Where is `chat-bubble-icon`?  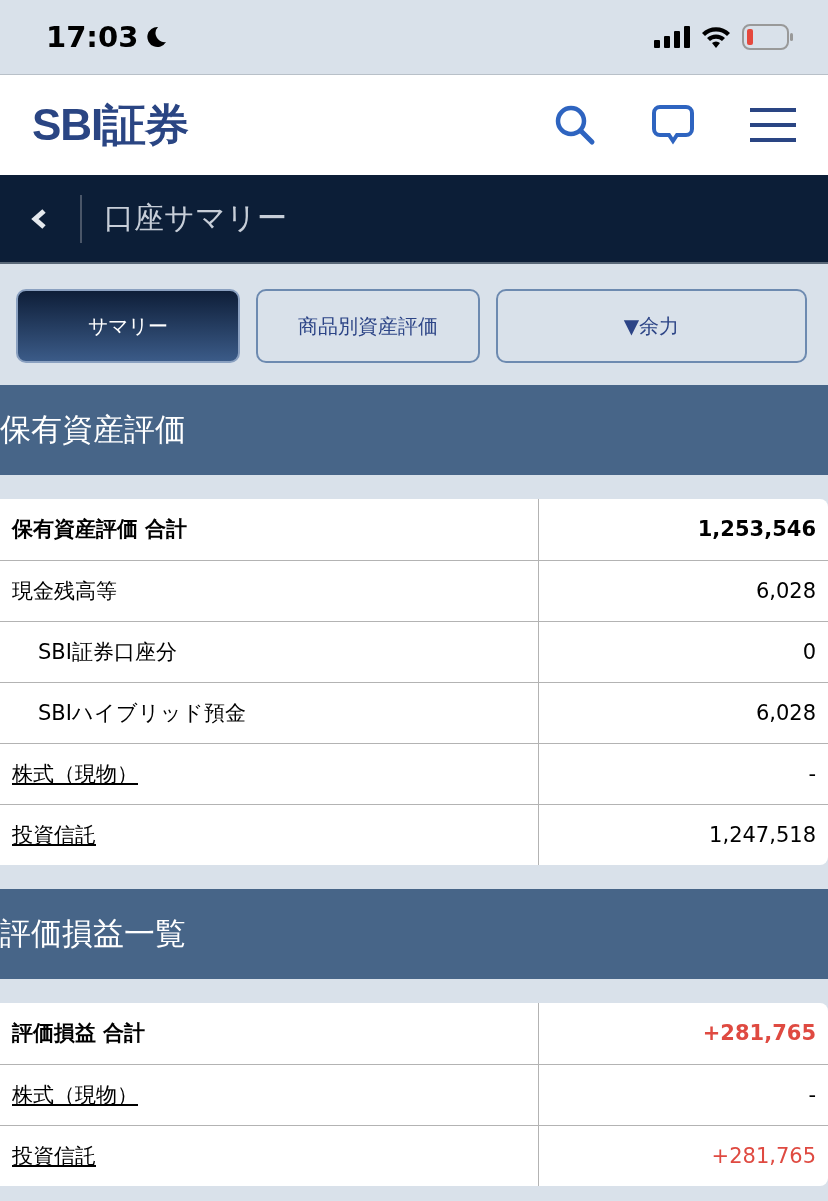 chat-bubble-icon is located at coordinates (673, 125).